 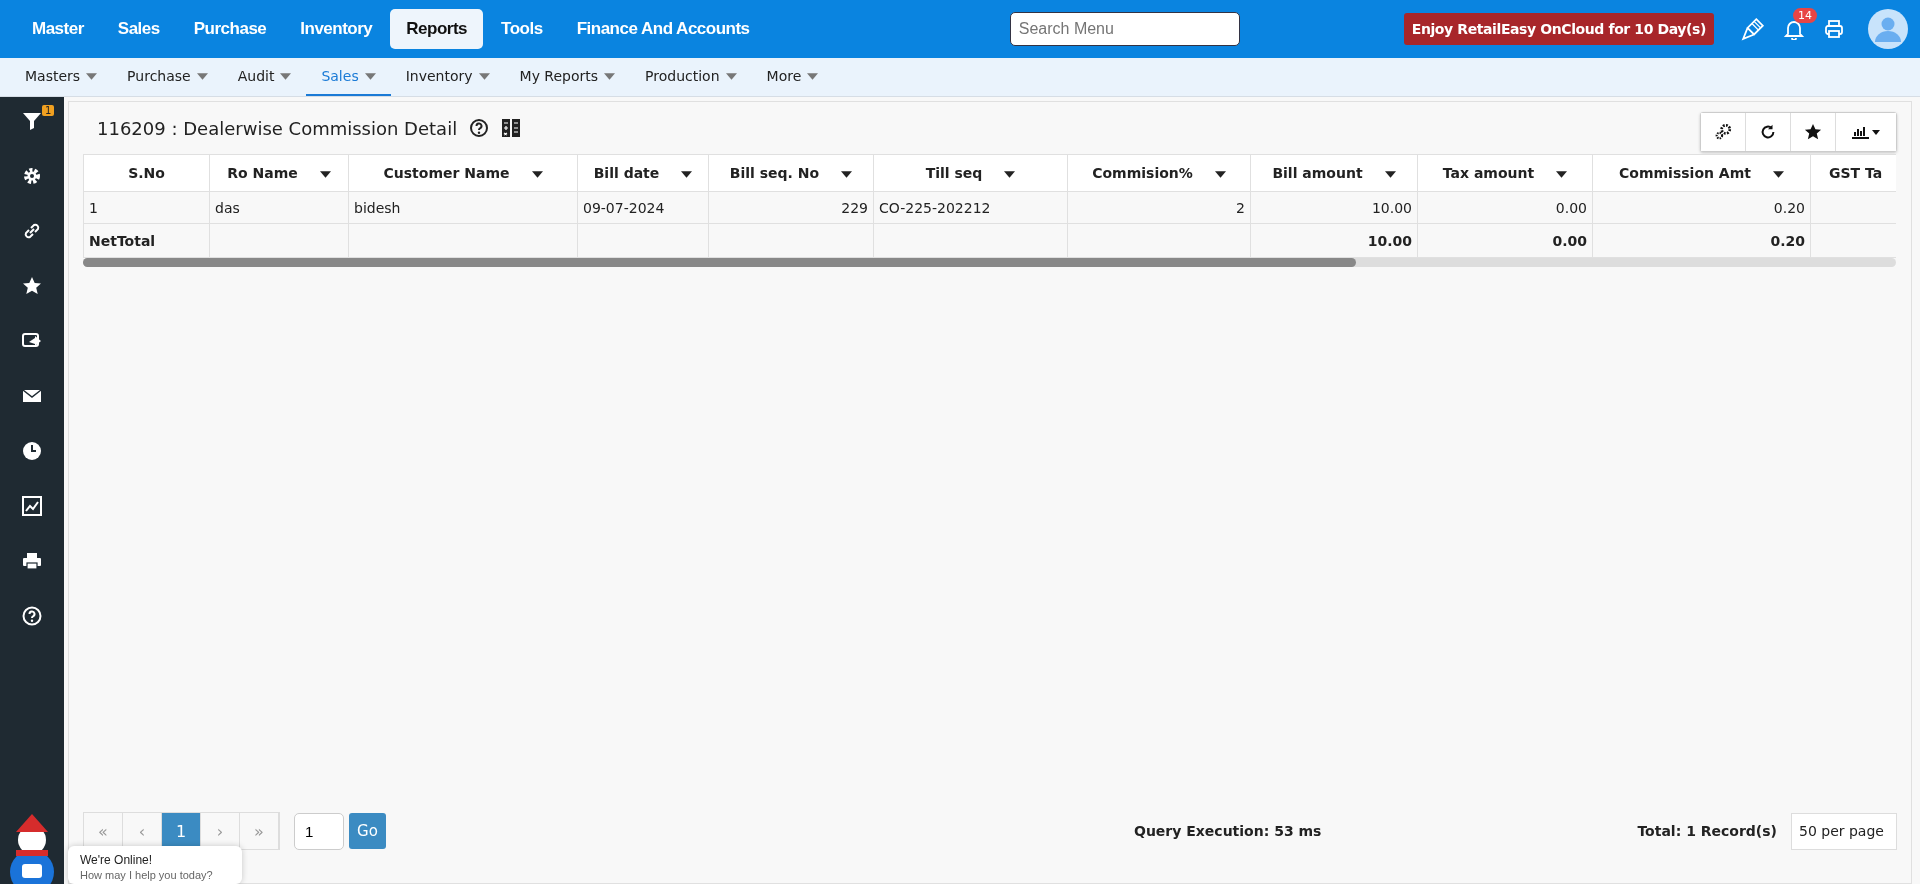 What do you see at coordinates (1228, 831) in the screenshot?
I see `query-execution-text: Query Execution: 53 ms` at bounding box center [1228, 831].